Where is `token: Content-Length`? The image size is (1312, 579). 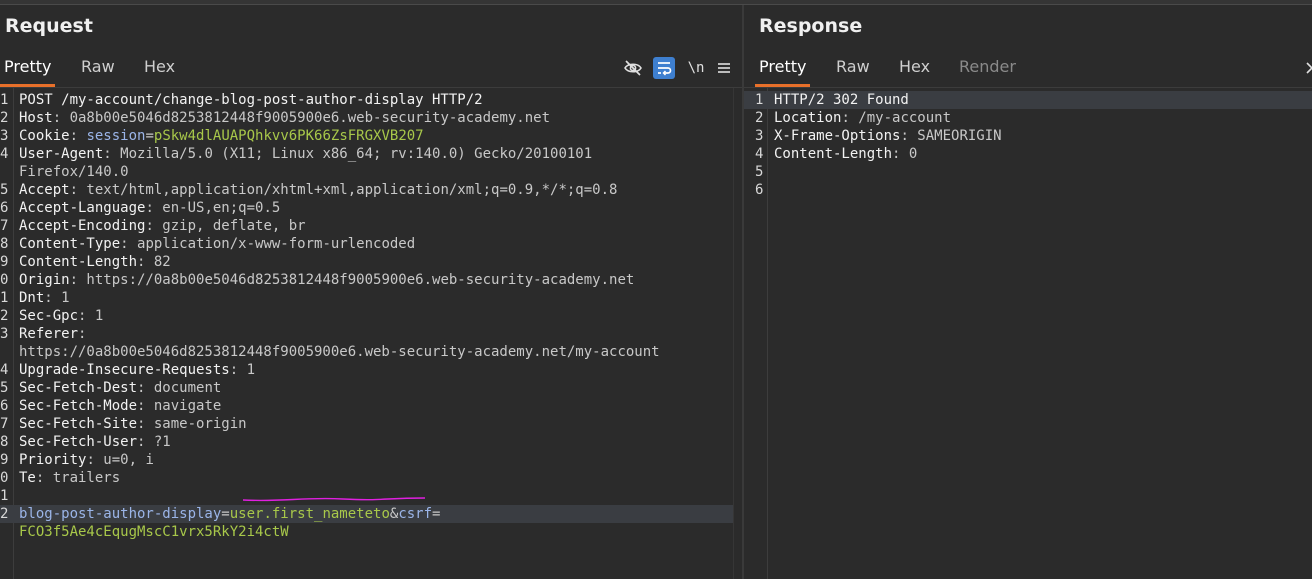
token: Content-Length is located at coordinates (833, 154).